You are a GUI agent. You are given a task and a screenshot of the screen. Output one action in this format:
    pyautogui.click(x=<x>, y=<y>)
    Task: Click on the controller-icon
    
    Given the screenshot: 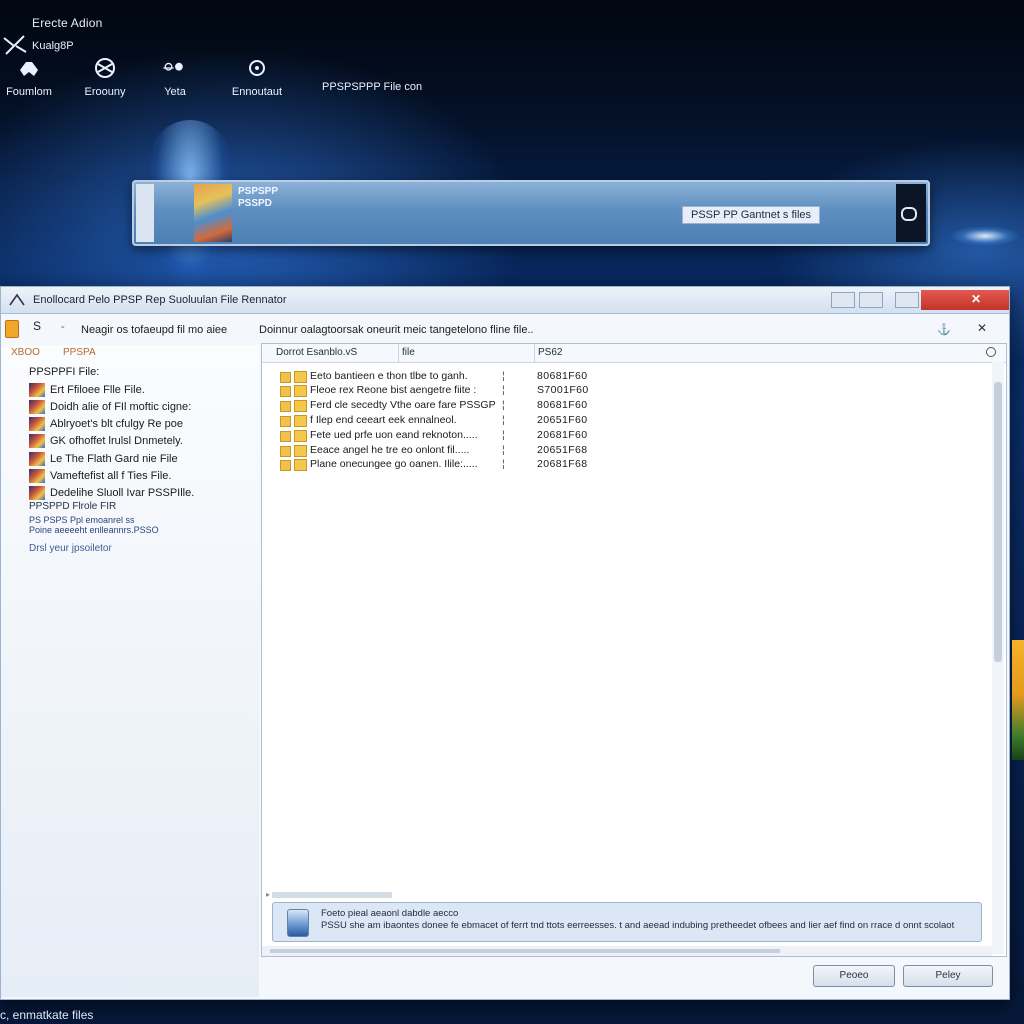 What is the action you would take?
    pyautogui.click(x=29, y=69)
    